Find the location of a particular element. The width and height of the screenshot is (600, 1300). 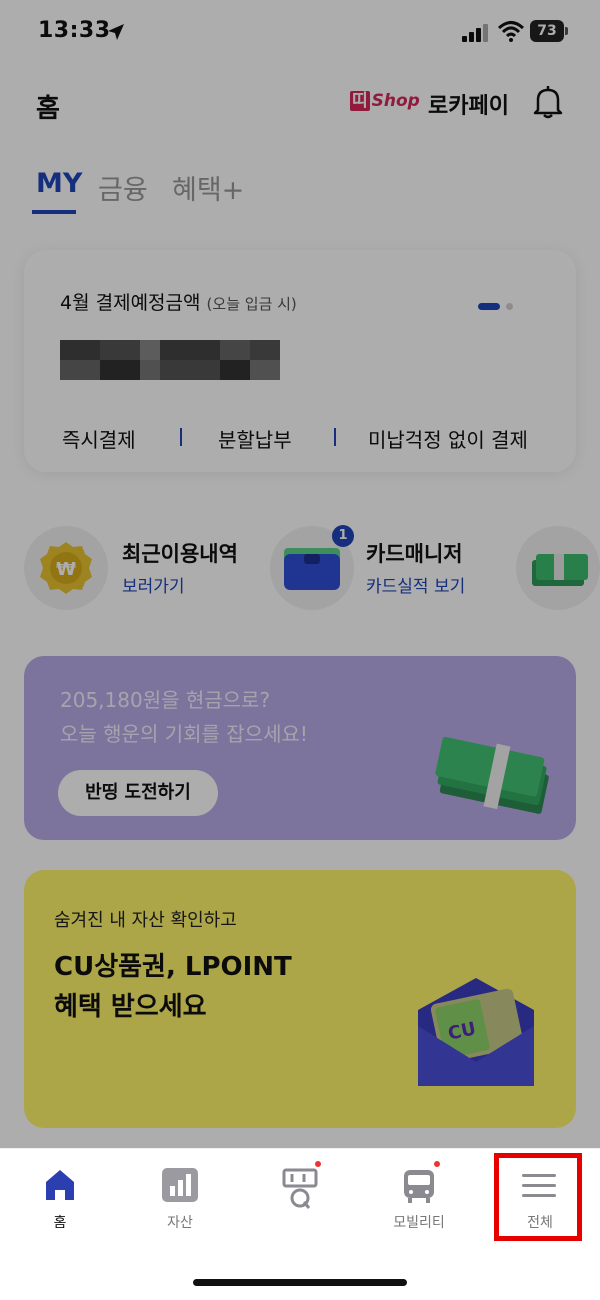

signal-icon is located at coordinates (475, 33).